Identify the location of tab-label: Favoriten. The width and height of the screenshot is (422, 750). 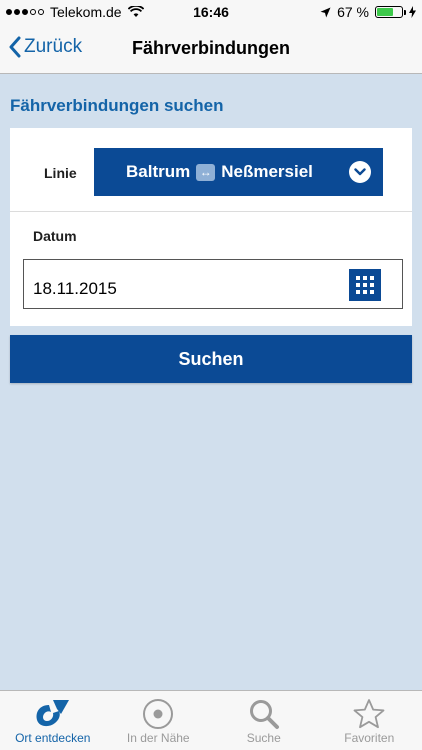
(369, 738).